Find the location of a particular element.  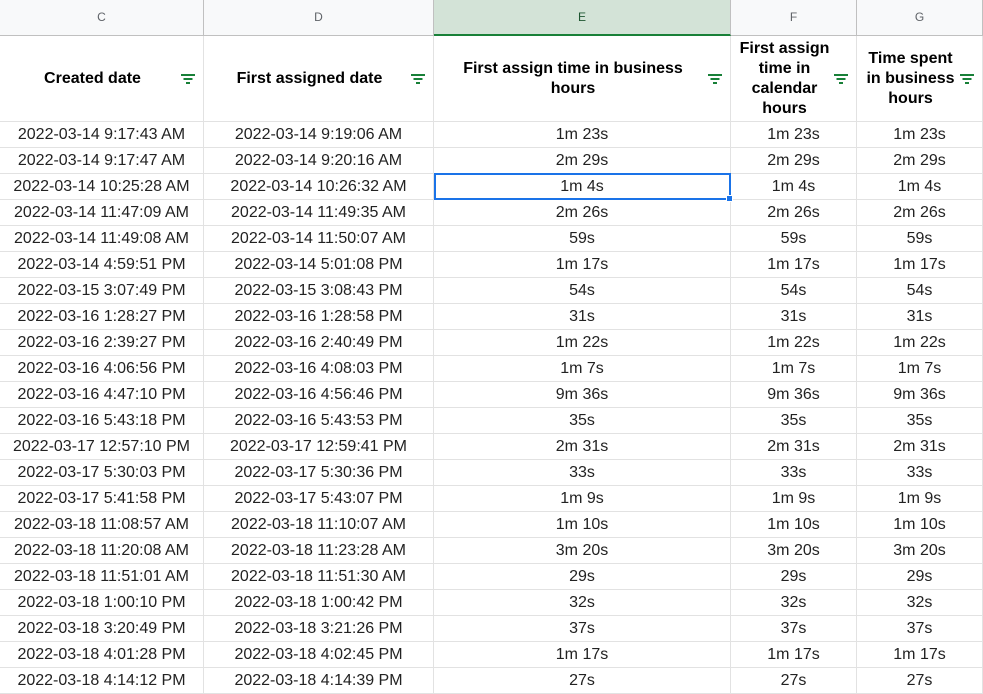

cell-g: 2m 29s is located at coordinates (920, 161).